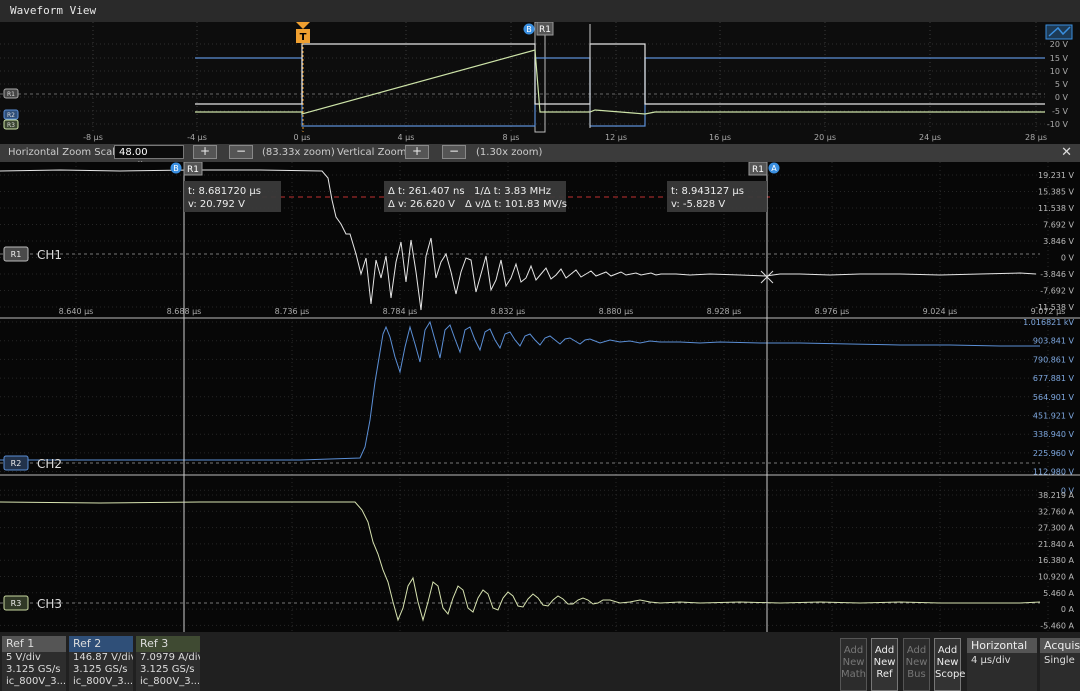  Describe the element at coordinates (1059, 32) in the screenshot. I see `autoscale-icon` at that location.